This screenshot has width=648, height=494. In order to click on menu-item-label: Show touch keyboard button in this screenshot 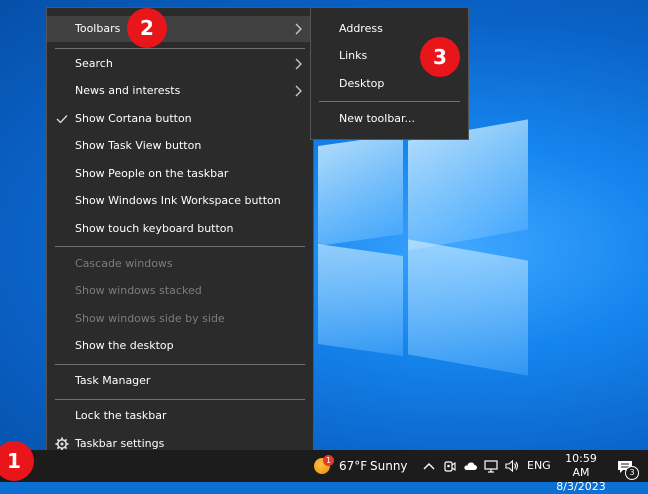, I will do `click(154, 228)`.